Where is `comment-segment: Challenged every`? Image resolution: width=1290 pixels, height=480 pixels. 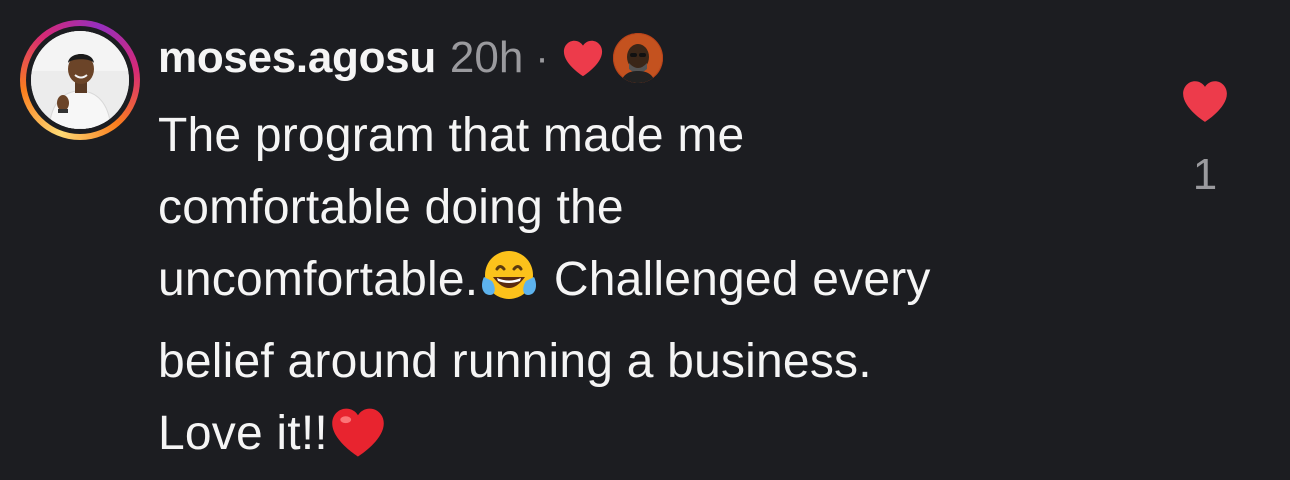
comment-segment: Challenged every is located at coordinates (742, 279).